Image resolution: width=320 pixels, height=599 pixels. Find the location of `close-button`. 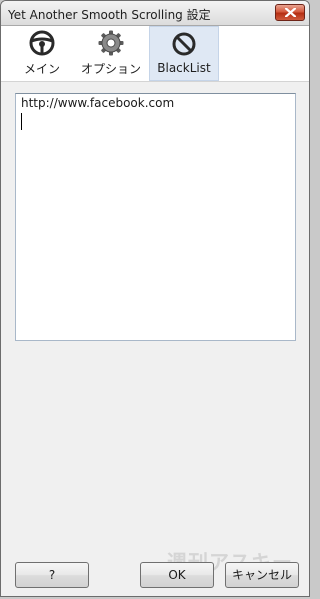

close-button is located at coordinates (290, 12).